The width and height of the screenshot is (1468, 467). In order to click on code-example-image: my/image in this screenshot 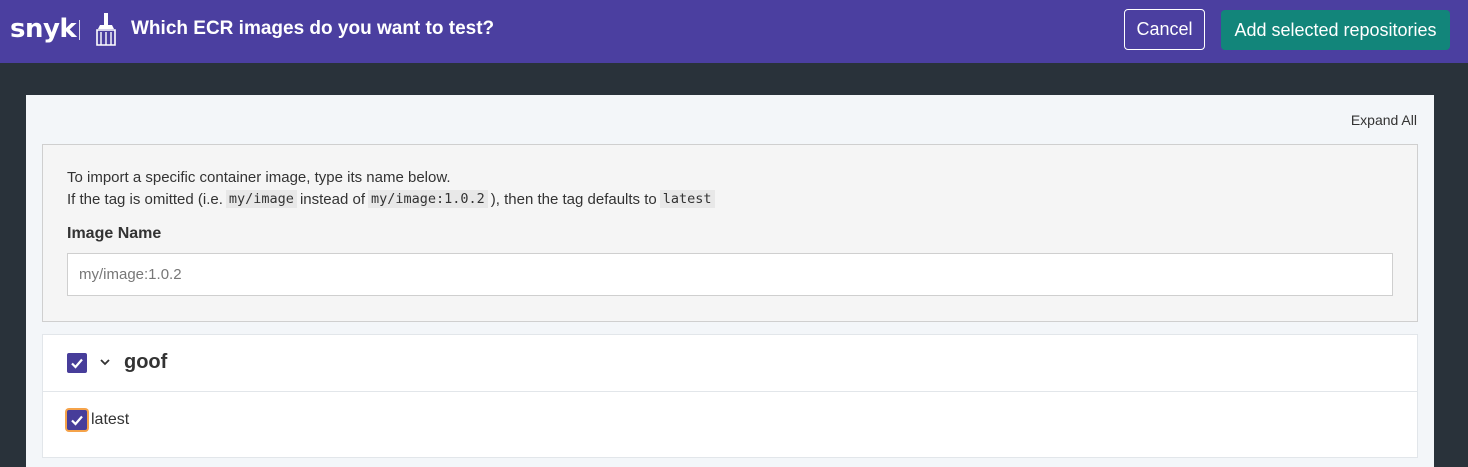, I will do `click(261, 199)`.